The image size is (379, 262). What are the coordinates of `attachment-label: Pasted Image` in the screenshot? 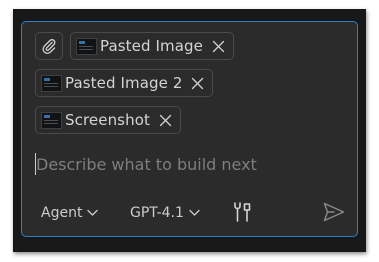 It's located at (151, 46).